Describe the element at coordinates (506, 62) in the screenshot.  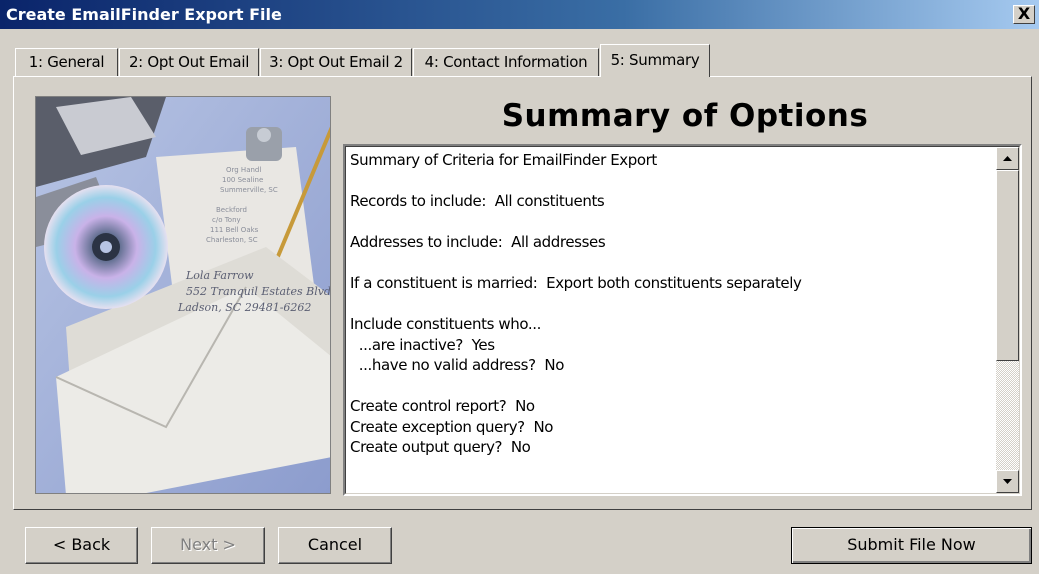
I see `tab-contact-information: 4: Contact Information` at that location.